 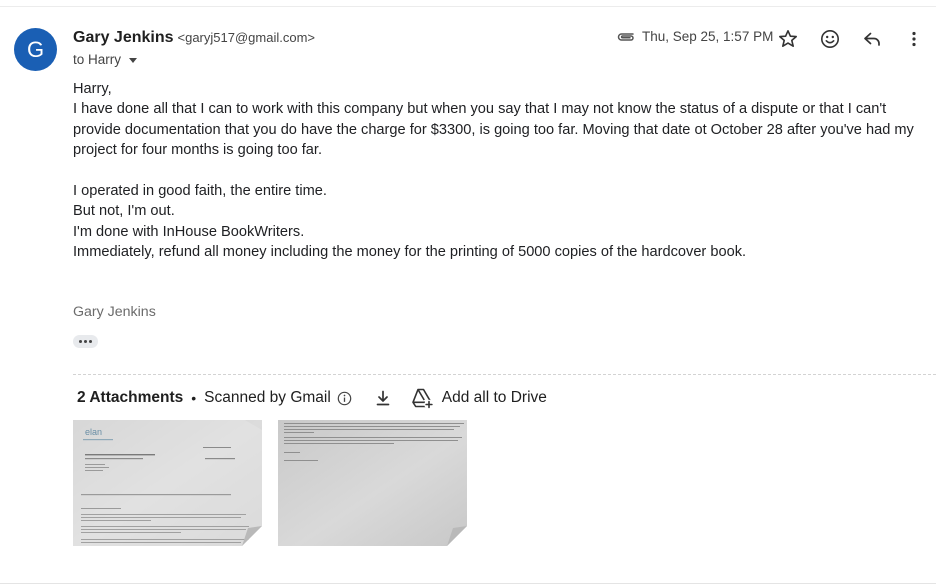 I want to click on date-area: Thu, Sep 25, 1:57 PM, so click(x=694, y=36).